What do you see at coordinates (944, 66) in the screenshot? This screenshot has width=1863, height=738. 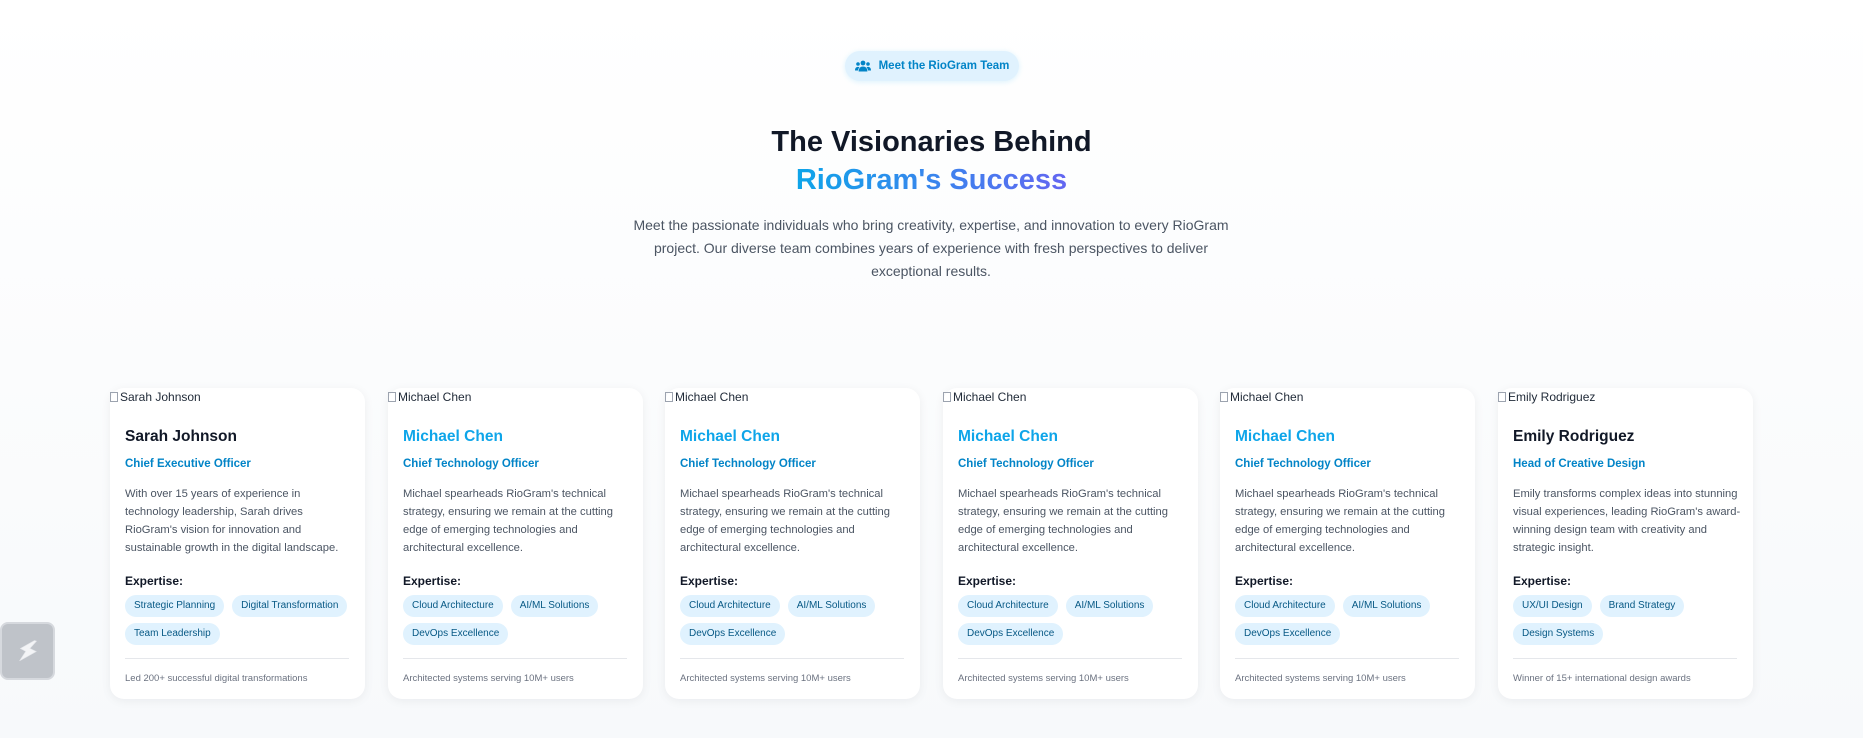 I see `badge-label: Meet the RioGram Team` at bounding box center [944, 66].